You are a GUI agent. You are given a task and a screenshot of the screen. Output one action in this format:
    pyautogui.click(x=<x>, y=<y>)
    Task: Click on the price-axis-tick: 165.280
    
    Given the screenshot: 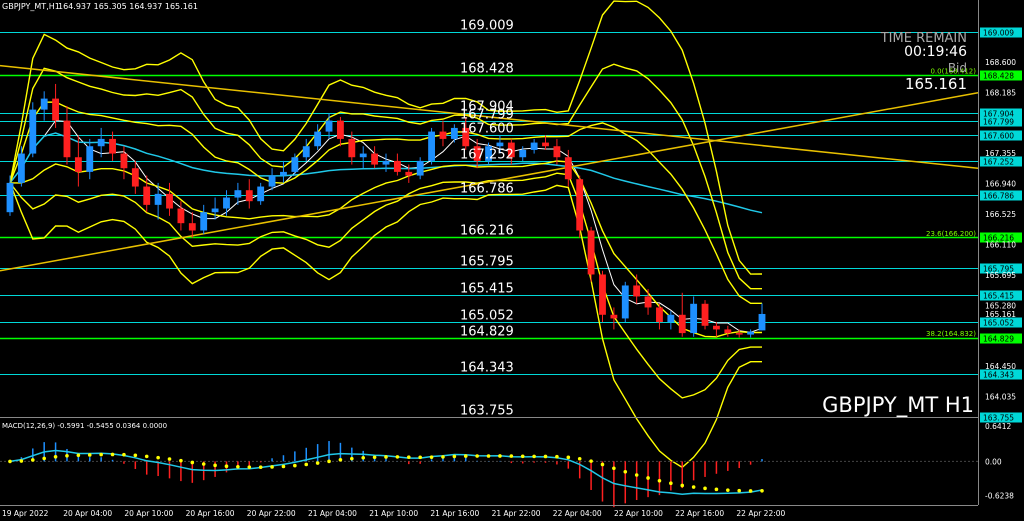 What is the action you would take?
    pyautogui.click(x=1000, y=305)
    